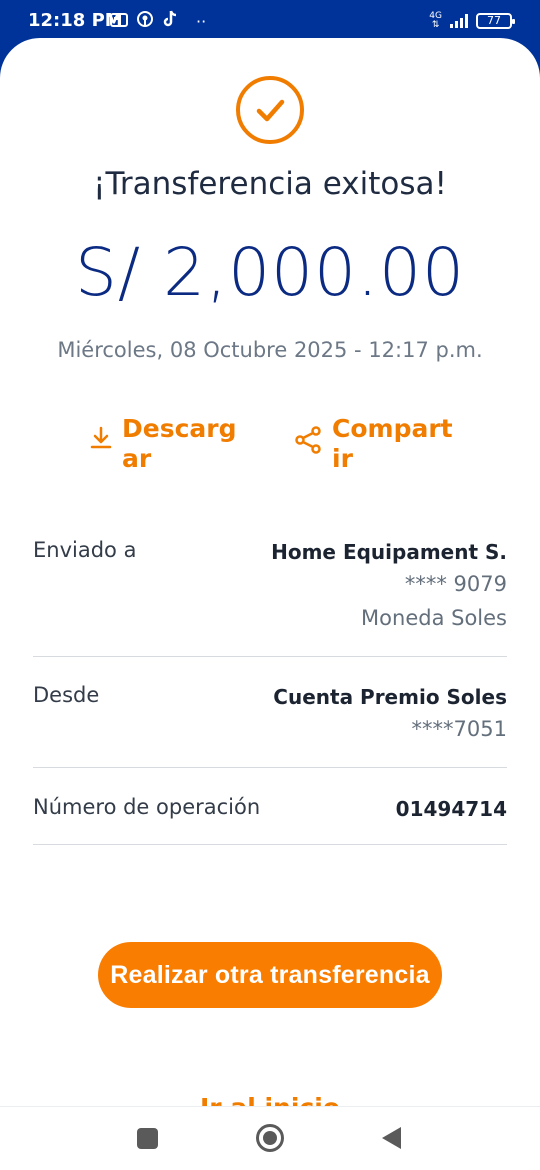  Describe the element at coordinates (270, 272) in the screenshot. I see `transfer-amount: S/ 2,000.00` at that location.